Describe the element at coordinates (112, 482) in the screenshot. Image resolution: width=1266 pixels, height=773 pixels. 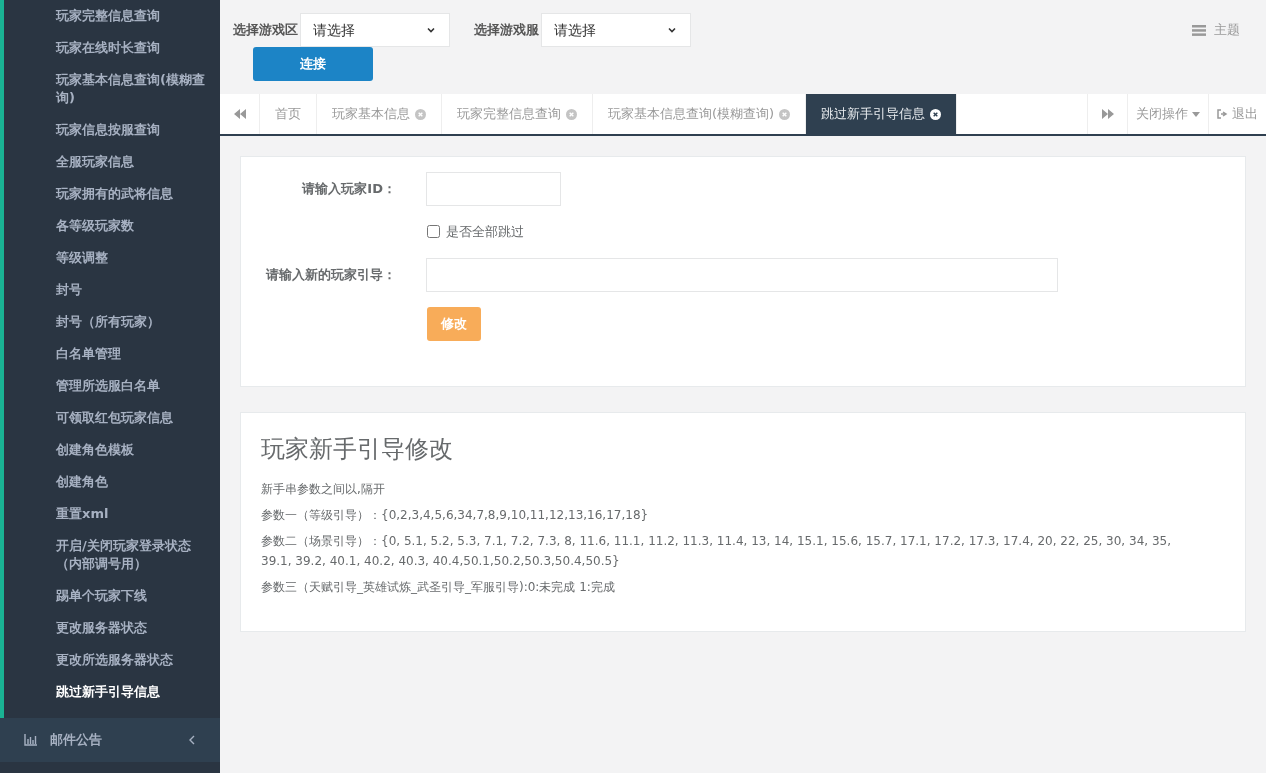
I see `sidebar-item: 创建角色` at that location.